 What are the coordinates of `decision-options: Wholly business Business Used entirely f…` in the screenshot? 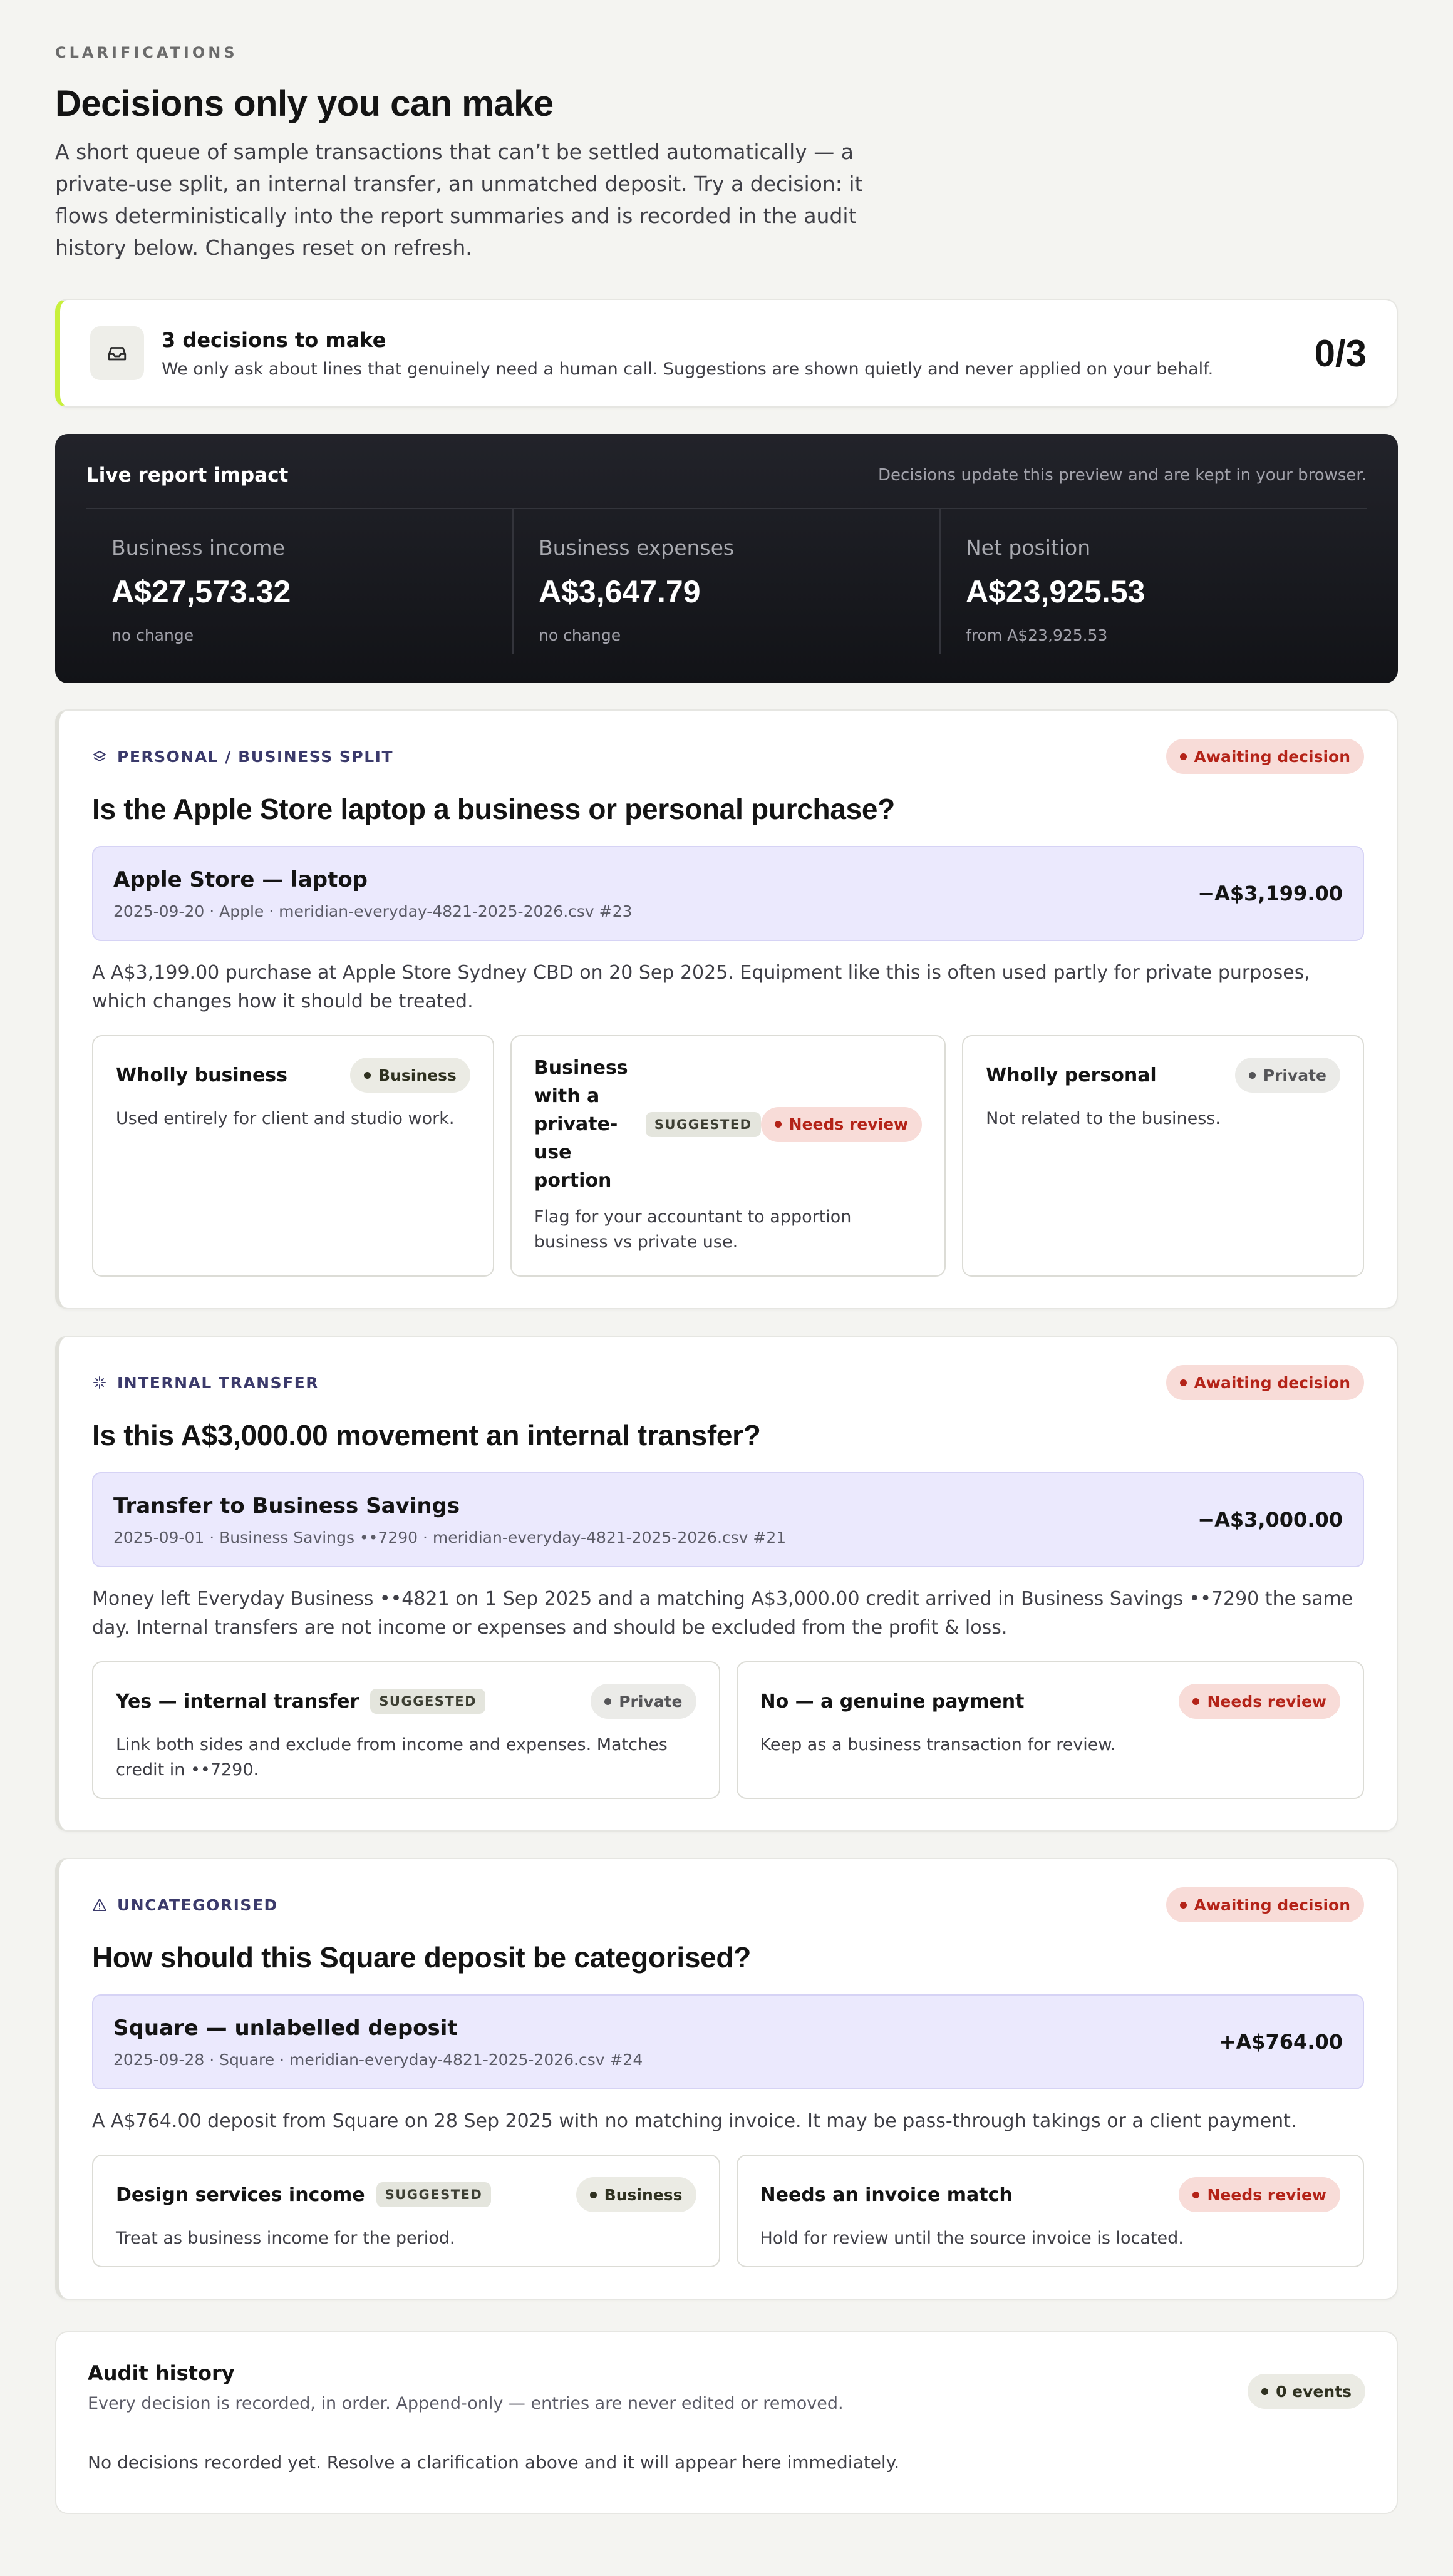 It's located at (728, 1156).